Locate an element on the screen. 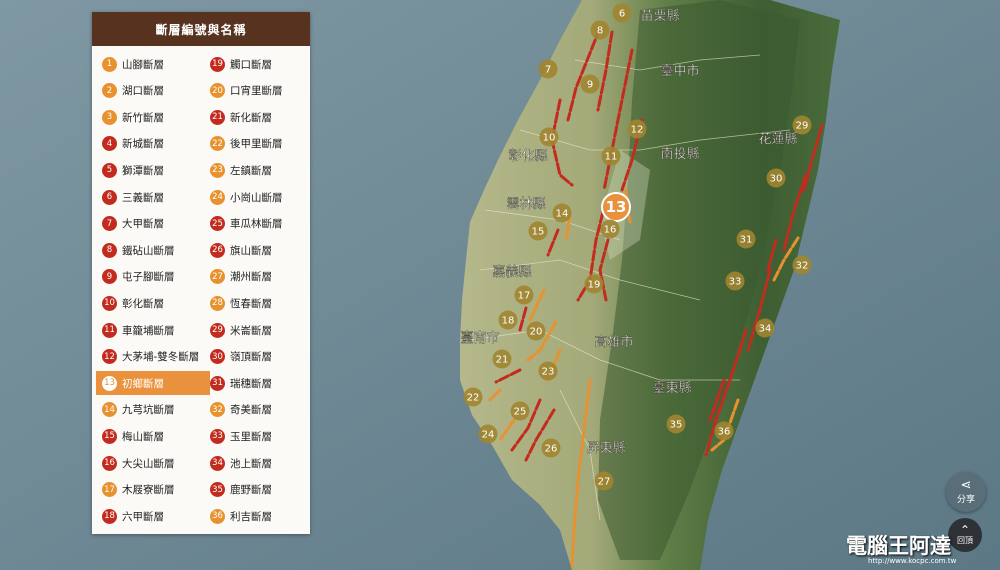  legend-label: 玉里斷層 is located at coordinates (251, 436).